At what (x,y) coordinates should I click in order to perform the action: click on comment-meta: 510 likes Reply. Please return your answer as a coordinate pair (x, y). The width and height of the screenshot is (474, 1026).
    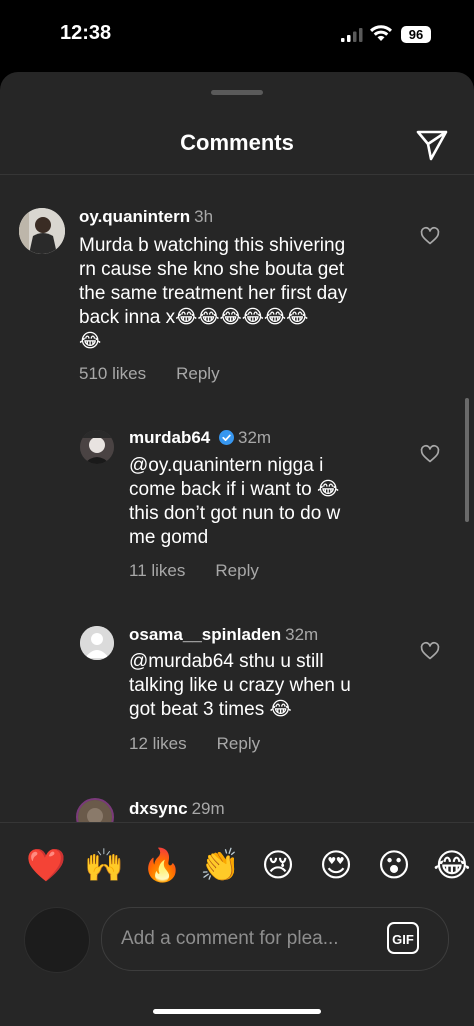
    Looking at the image, I should click on (149, 374).